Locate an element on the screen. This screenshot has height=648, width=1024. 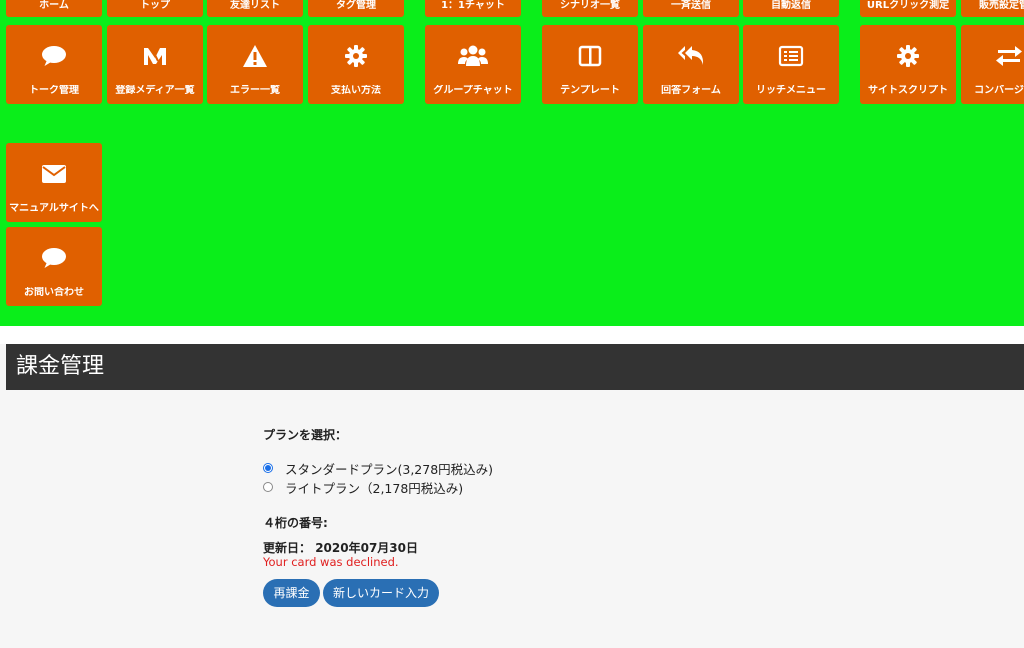
nav-tile-label: ホーム is located at coordinates (54, 5).